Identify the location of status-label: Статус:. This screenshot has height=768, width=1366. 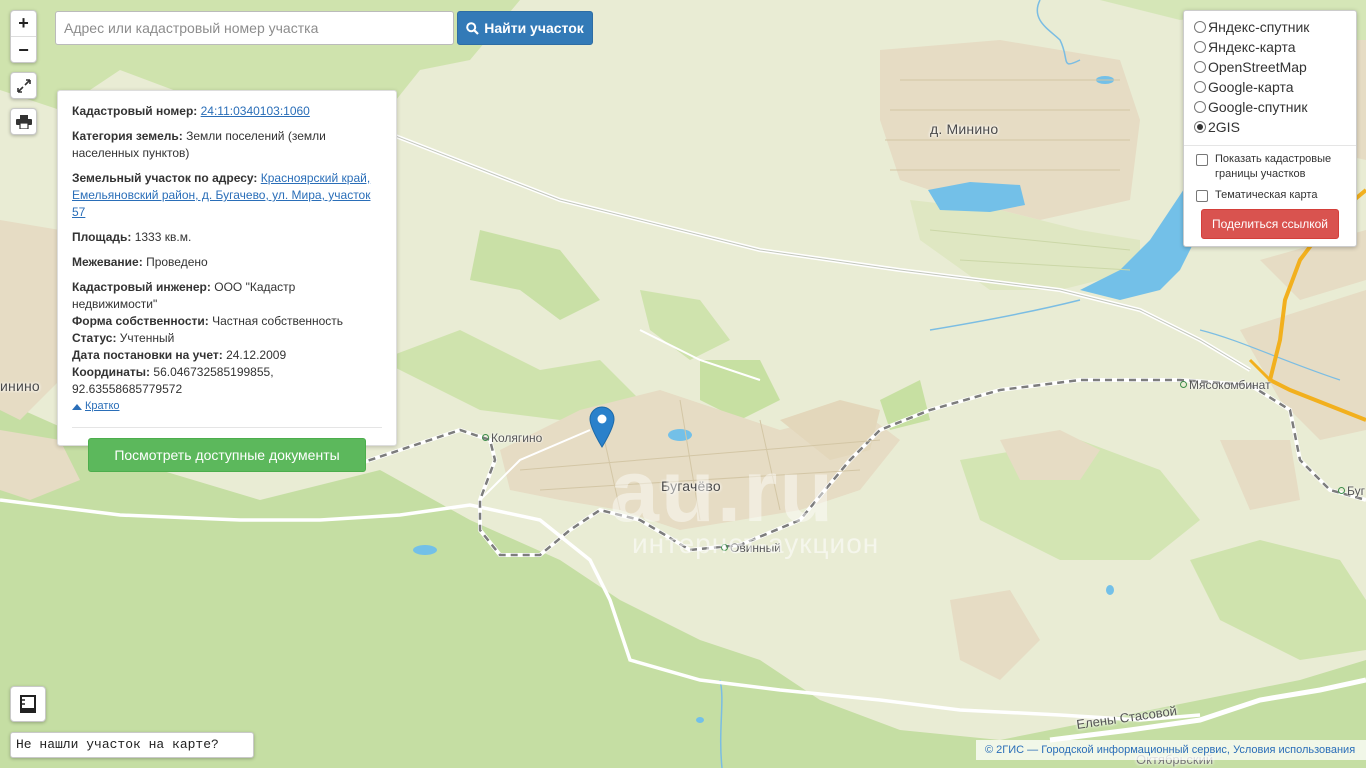
(94, 338).